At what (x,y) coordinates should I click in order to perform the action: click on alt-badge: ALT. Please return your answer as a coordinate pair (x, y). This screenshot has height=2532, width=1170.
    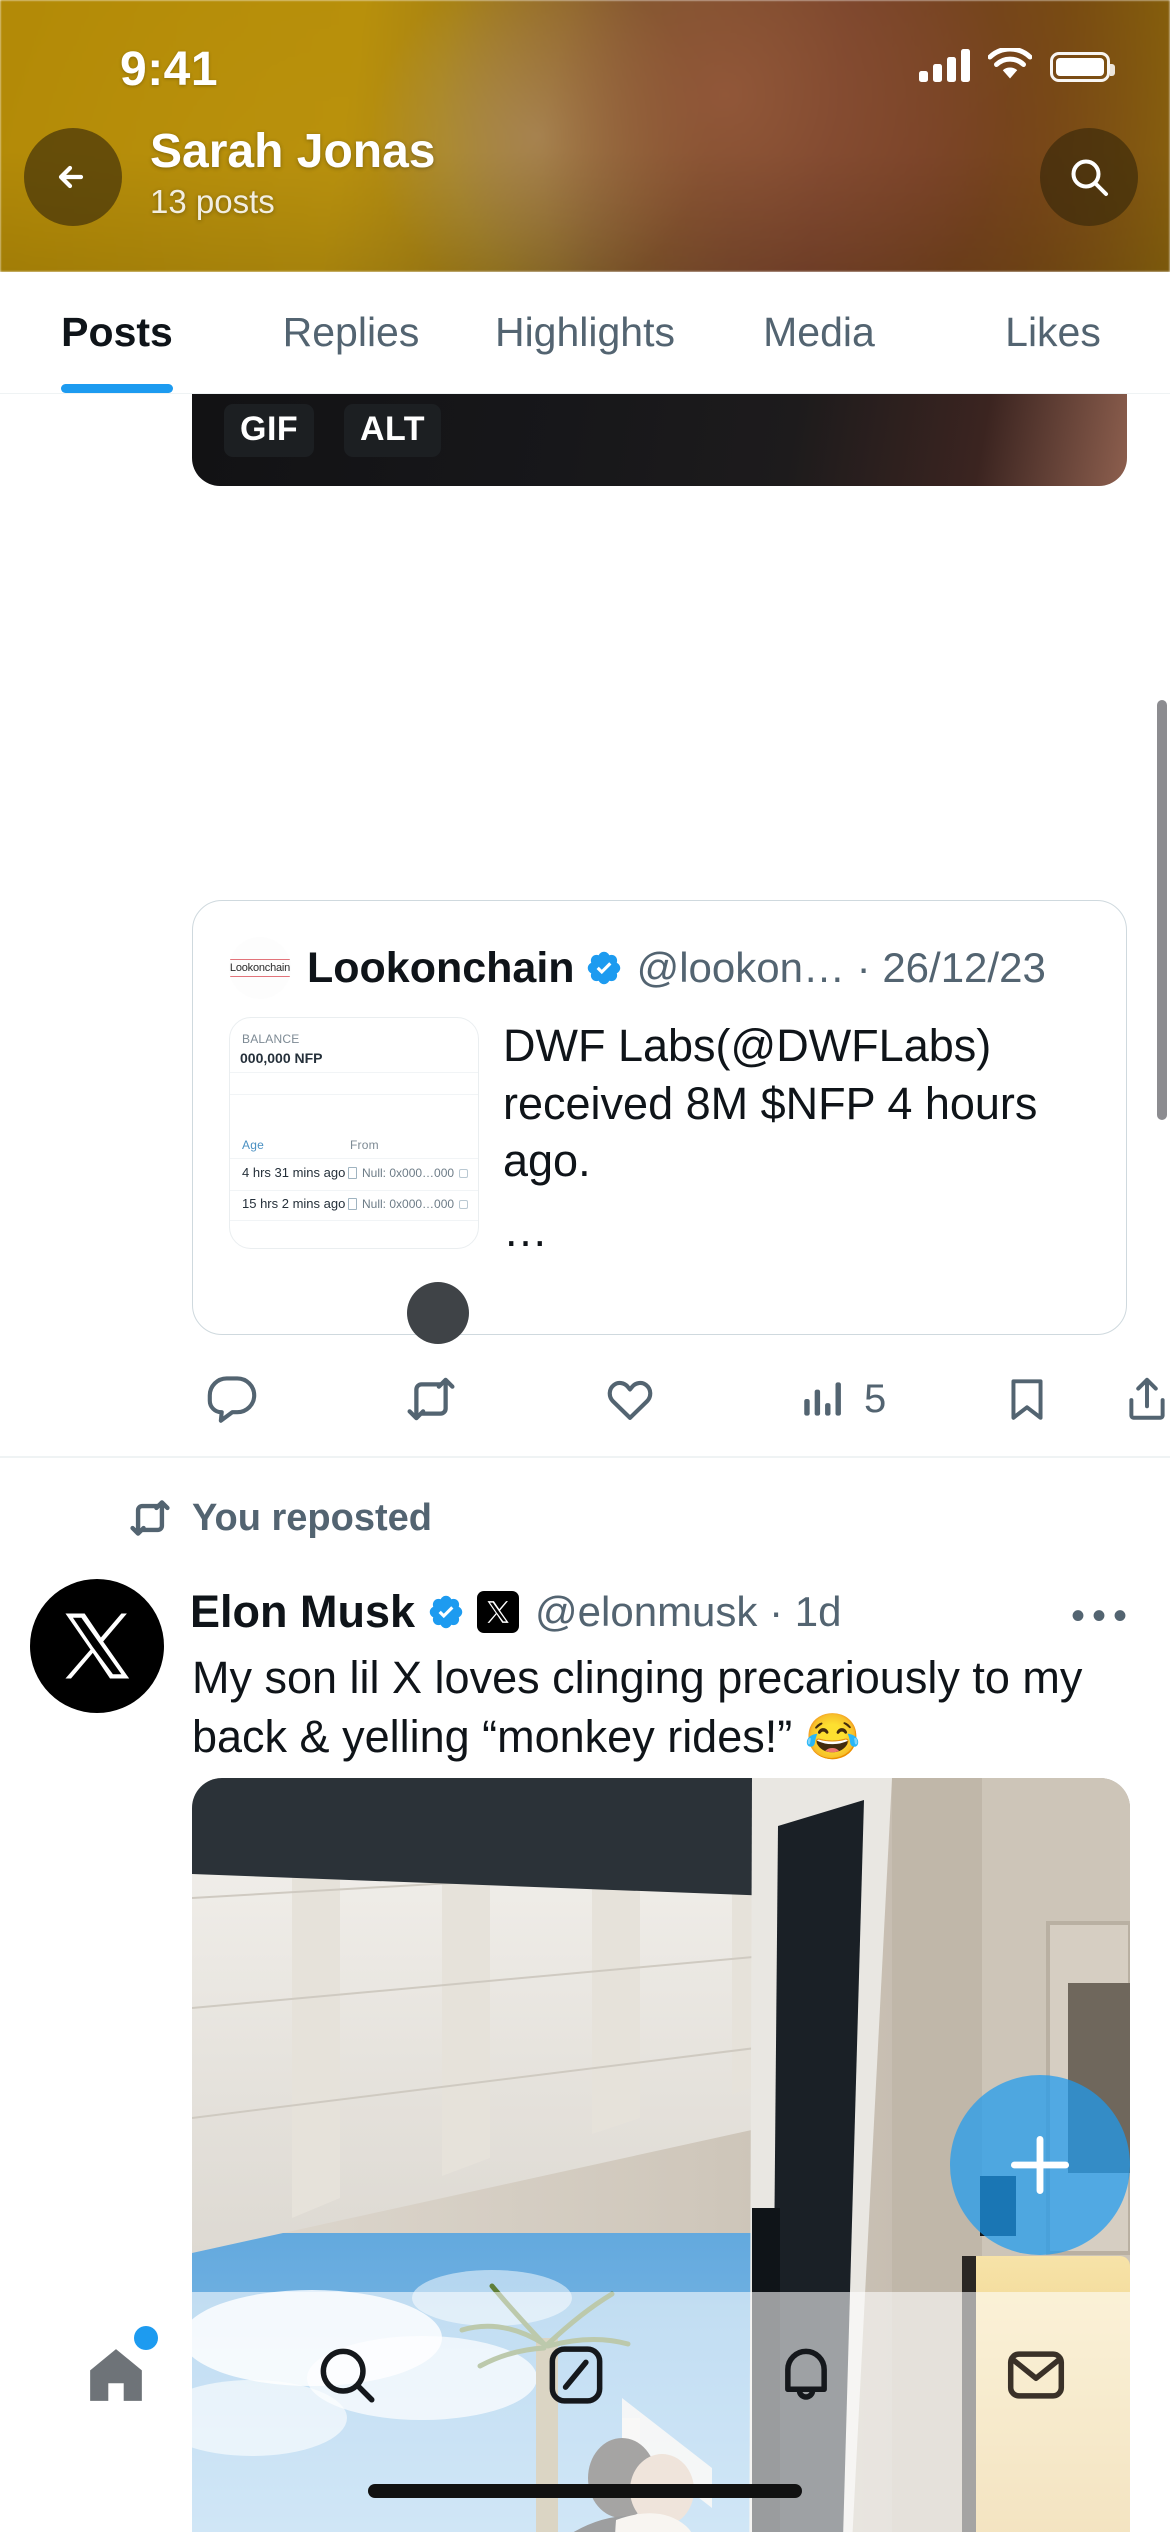
    Looking at the image, I should click on (393, 430).